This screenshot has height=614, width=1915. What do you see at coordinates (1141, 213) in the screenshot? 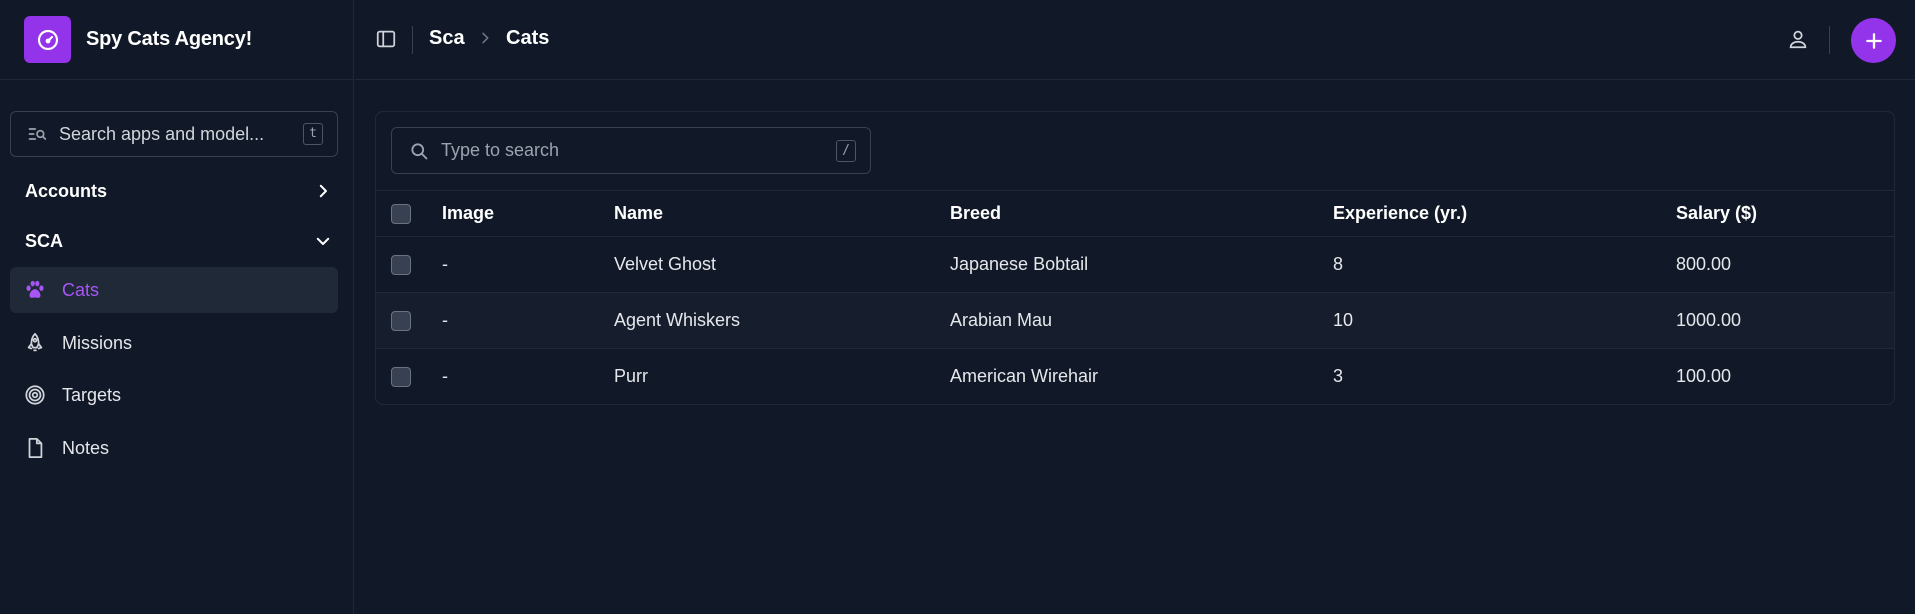
I see `column-header-breed: Breed` at bounding box center [1141, 213].